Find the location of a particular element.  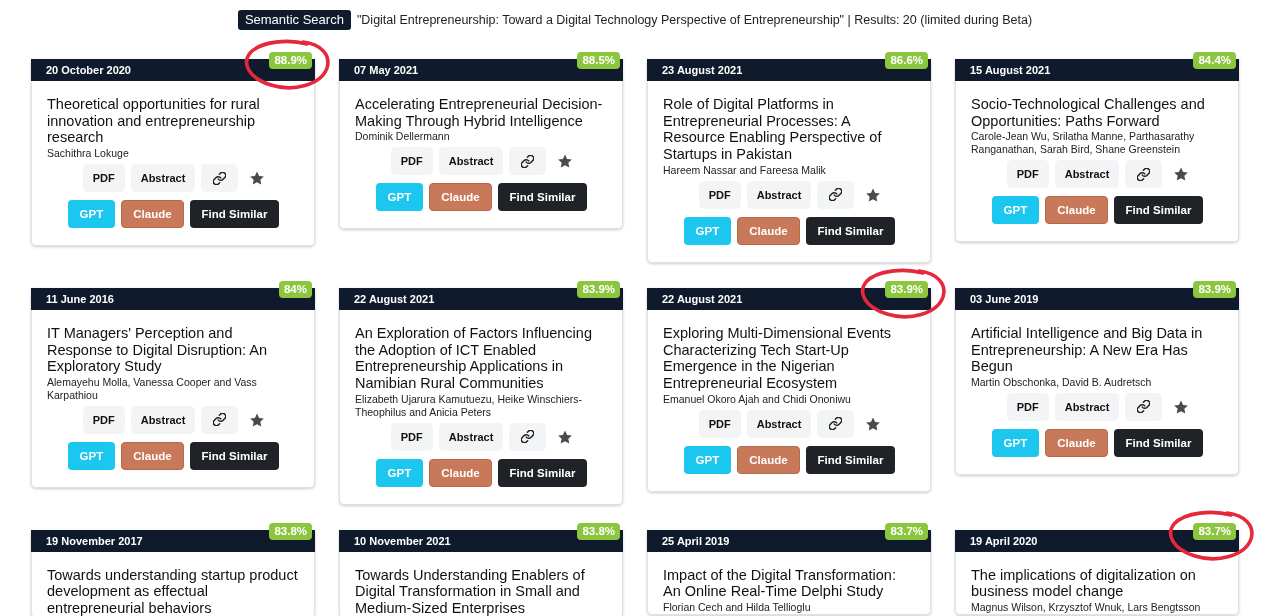

query-summary: "Digital Entrepreneurship: Toward a Digital Technology Perspective of Entrepreneurship" | Results: 20 (limited during Beta) is located at coordinates (694, 20).